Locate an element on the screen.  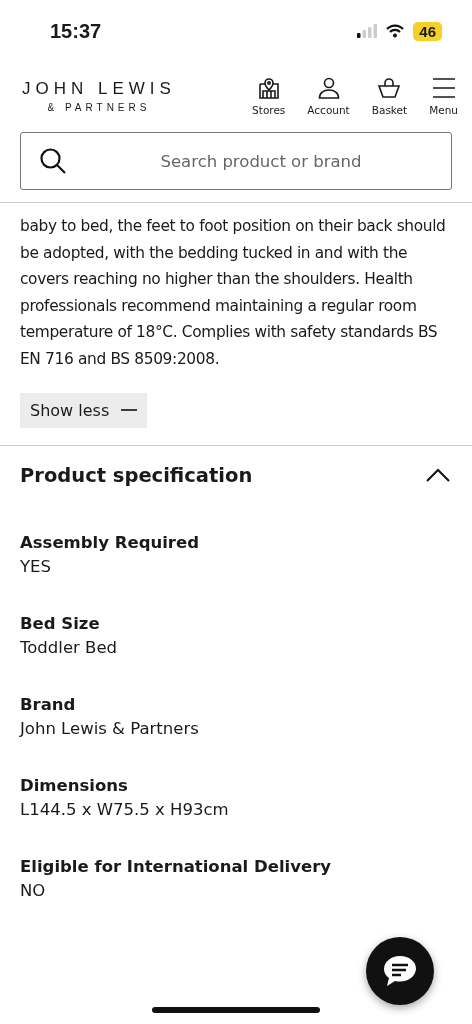
minus-icon is located at coordinates (129, 410).